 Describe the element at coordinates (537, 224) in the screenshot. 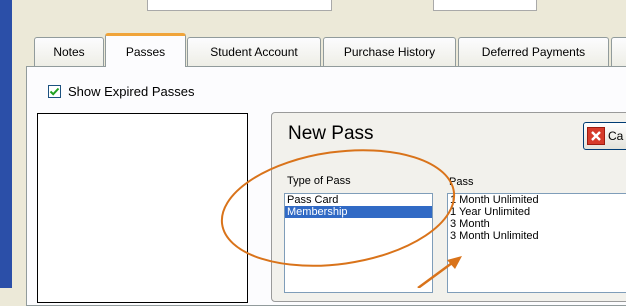

I see `pass-item: 3 Month` at that location.